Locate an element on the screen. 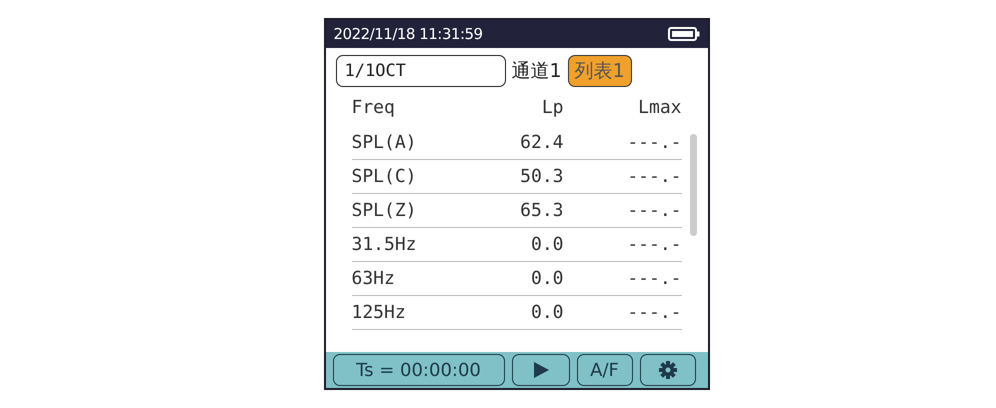 Image resolution: width=996 pixels, height=408 pixels. list-button: 列表1 is located at coordinates (600, 71).